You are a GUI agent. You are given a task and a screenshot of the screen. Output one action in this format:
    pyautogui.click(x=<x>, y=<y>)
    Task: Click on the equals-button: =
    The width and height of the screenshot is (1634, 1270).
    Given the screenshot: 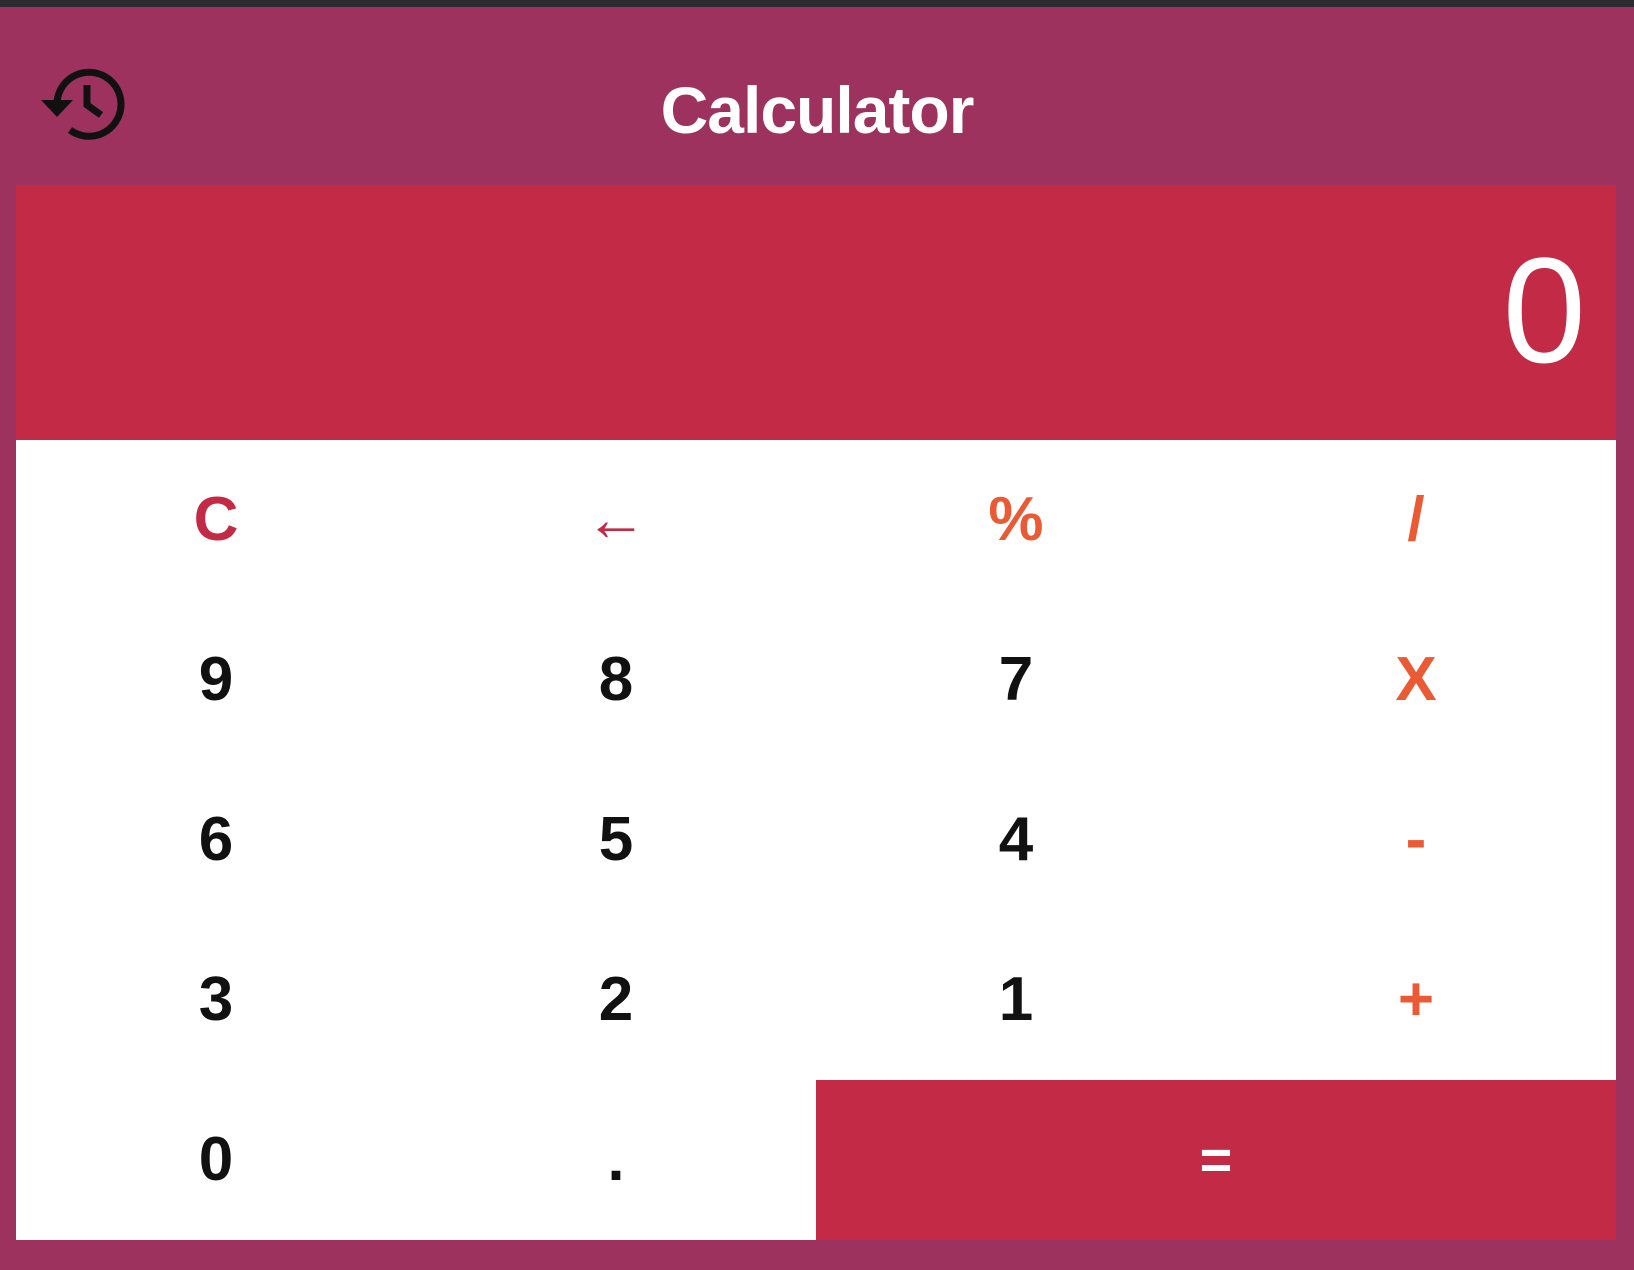 What is the action you would take?
    pyautogui.click(x=1216, y=1160)
    